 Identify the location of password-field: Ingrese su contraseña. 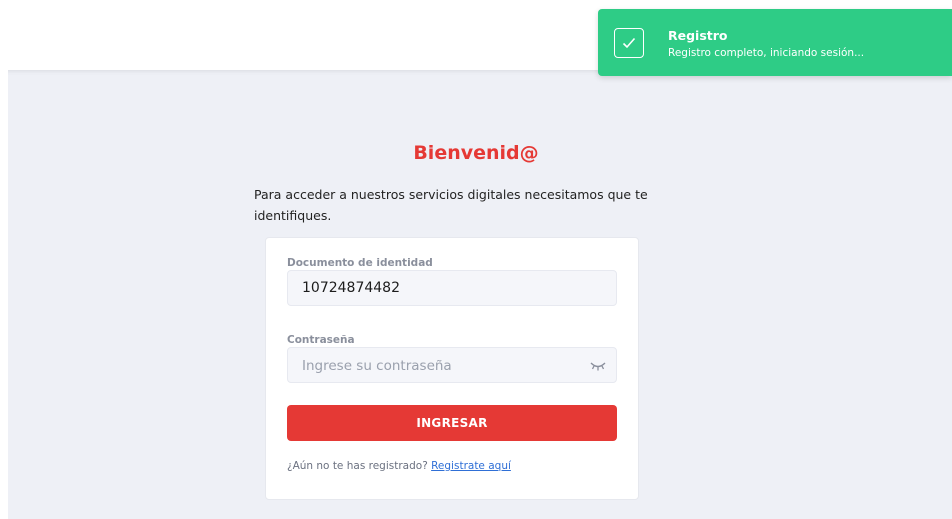
(452, 365).